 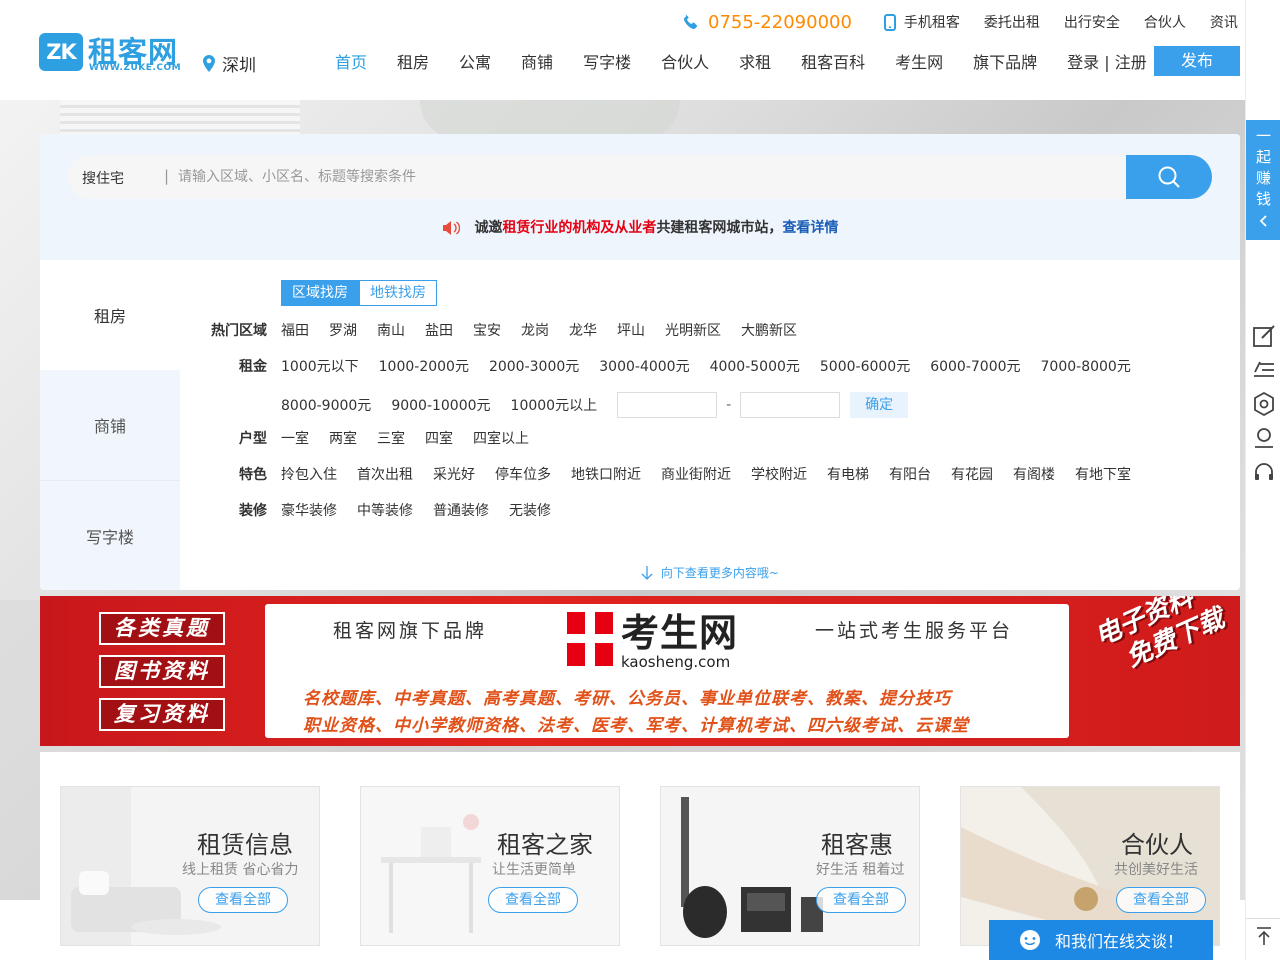 What do you see at coordinates (910, 474) in the screenshot?
I see `feature-option: 有阳台` at bounding box center [910, 474].